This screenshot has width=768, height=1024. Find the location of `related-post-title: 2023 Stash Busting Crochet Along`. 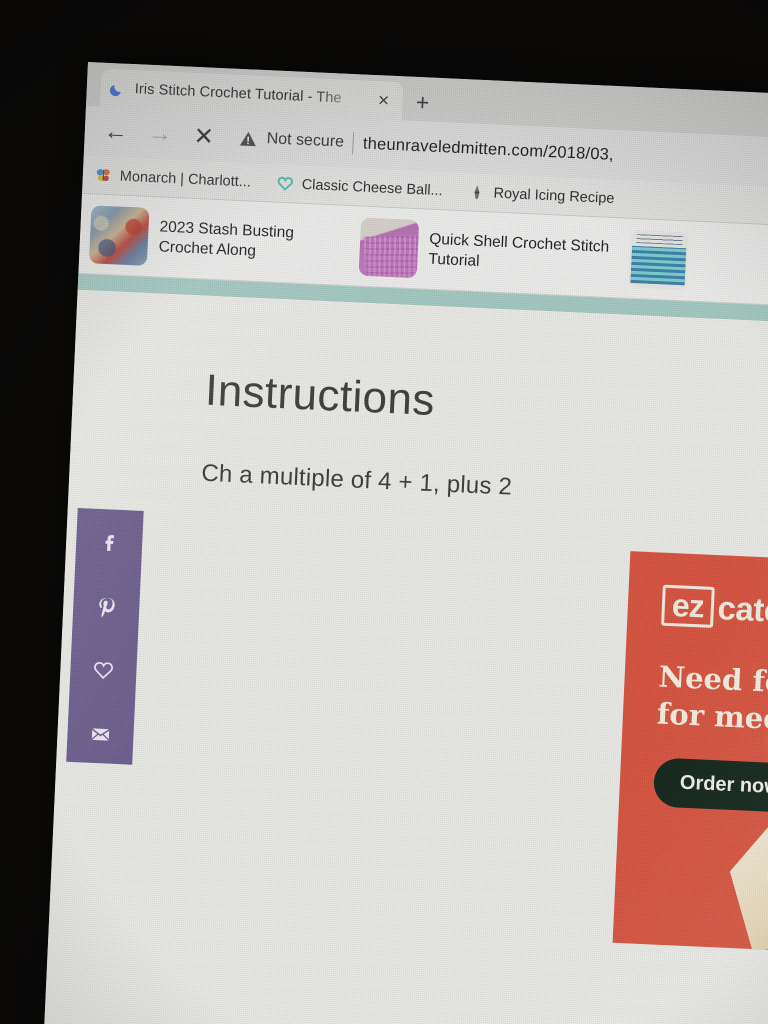

related-post-title: 2023 Stash Busting Crochet Along is located at coordinates (226, 239).